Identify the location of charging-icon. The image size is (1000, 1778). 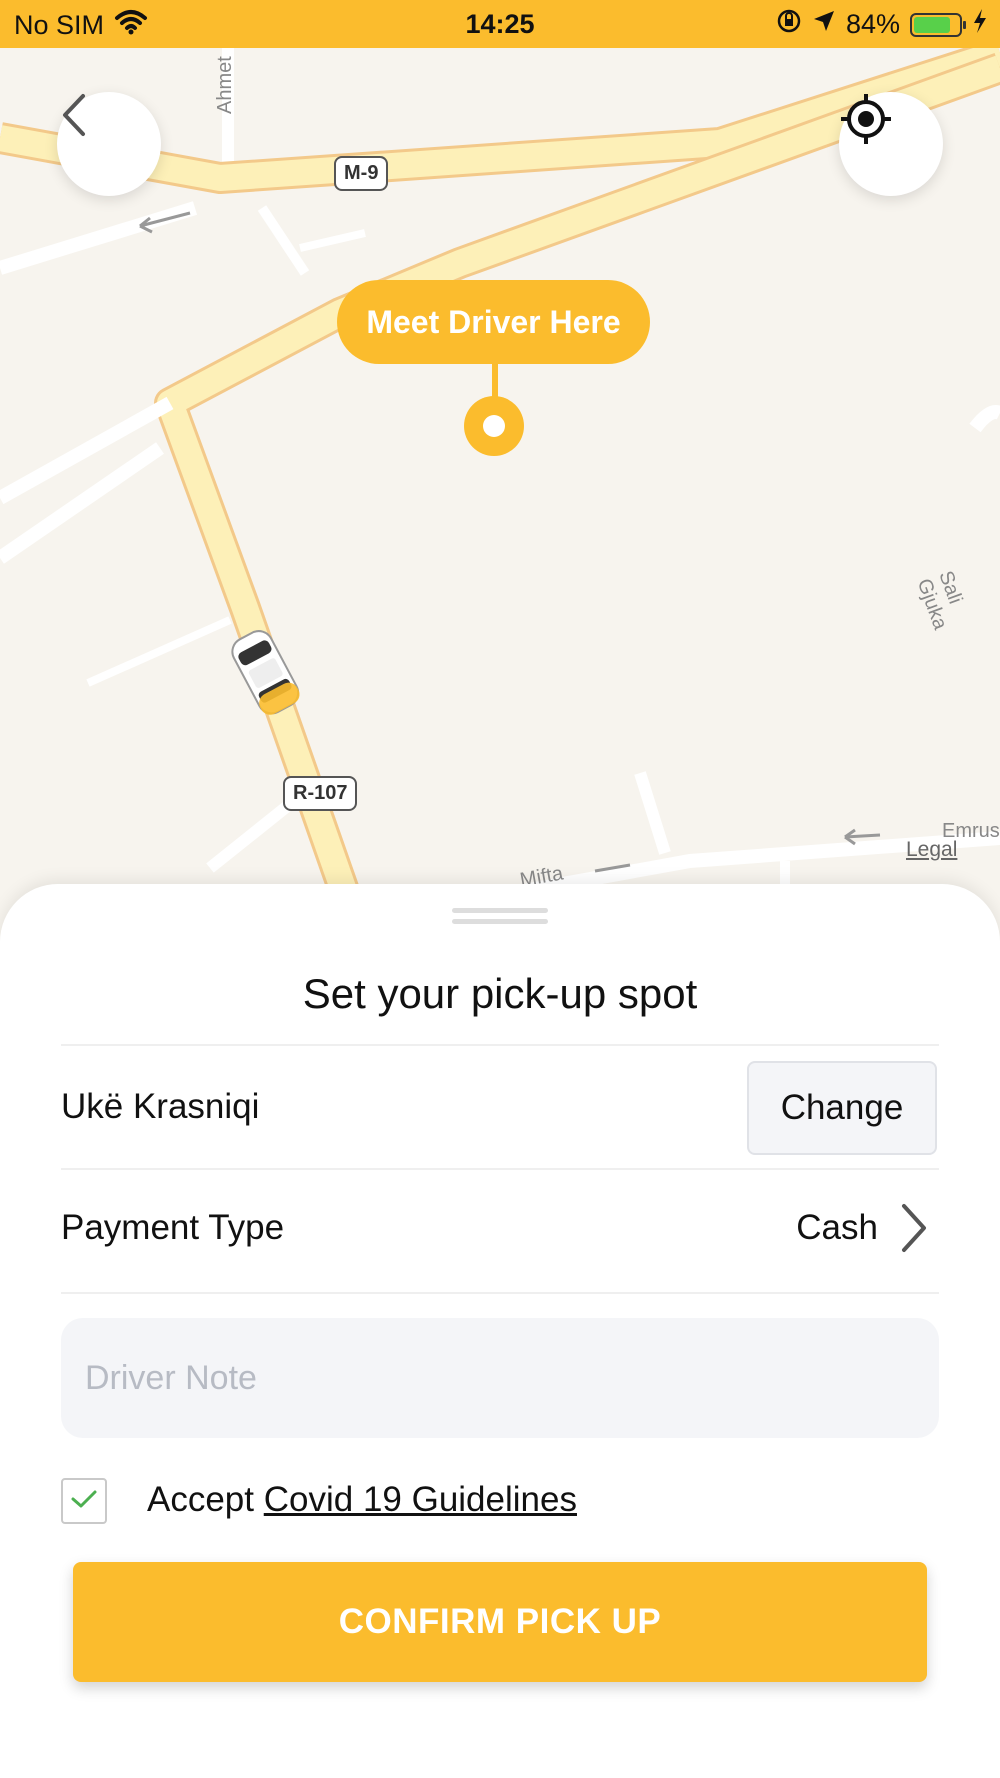
(980, 24).